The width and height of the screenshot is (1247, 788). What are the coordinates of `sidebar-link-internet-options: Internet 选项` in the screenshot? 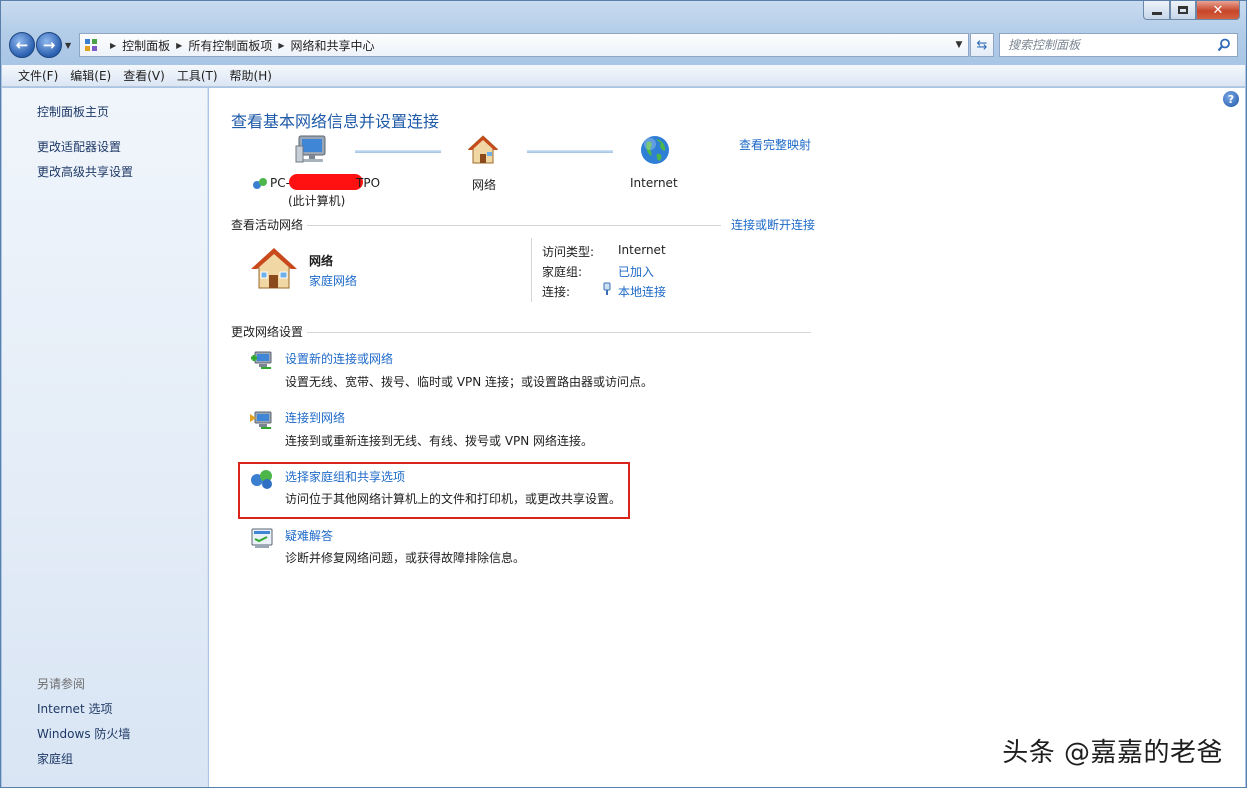 It's located at (74, 708).